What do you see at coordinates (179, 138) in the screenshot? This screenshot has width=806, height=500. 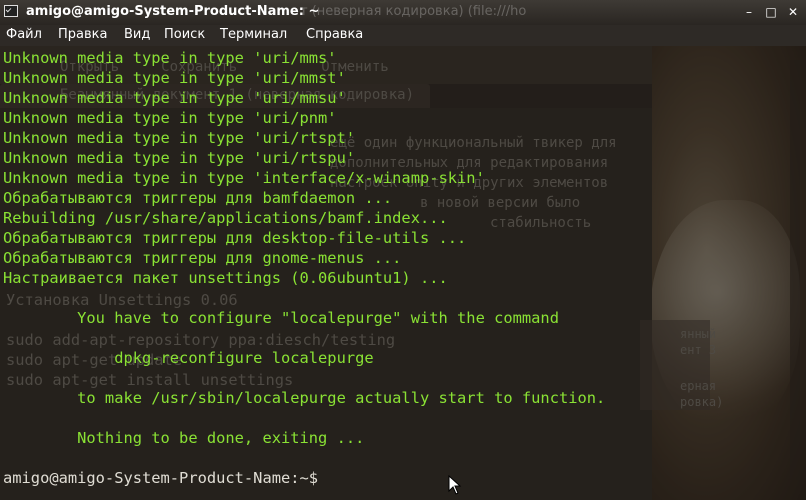 I see `terminal-line: Unknown media type in type 'uri/rtspt'` at bounding box center [179, 138].